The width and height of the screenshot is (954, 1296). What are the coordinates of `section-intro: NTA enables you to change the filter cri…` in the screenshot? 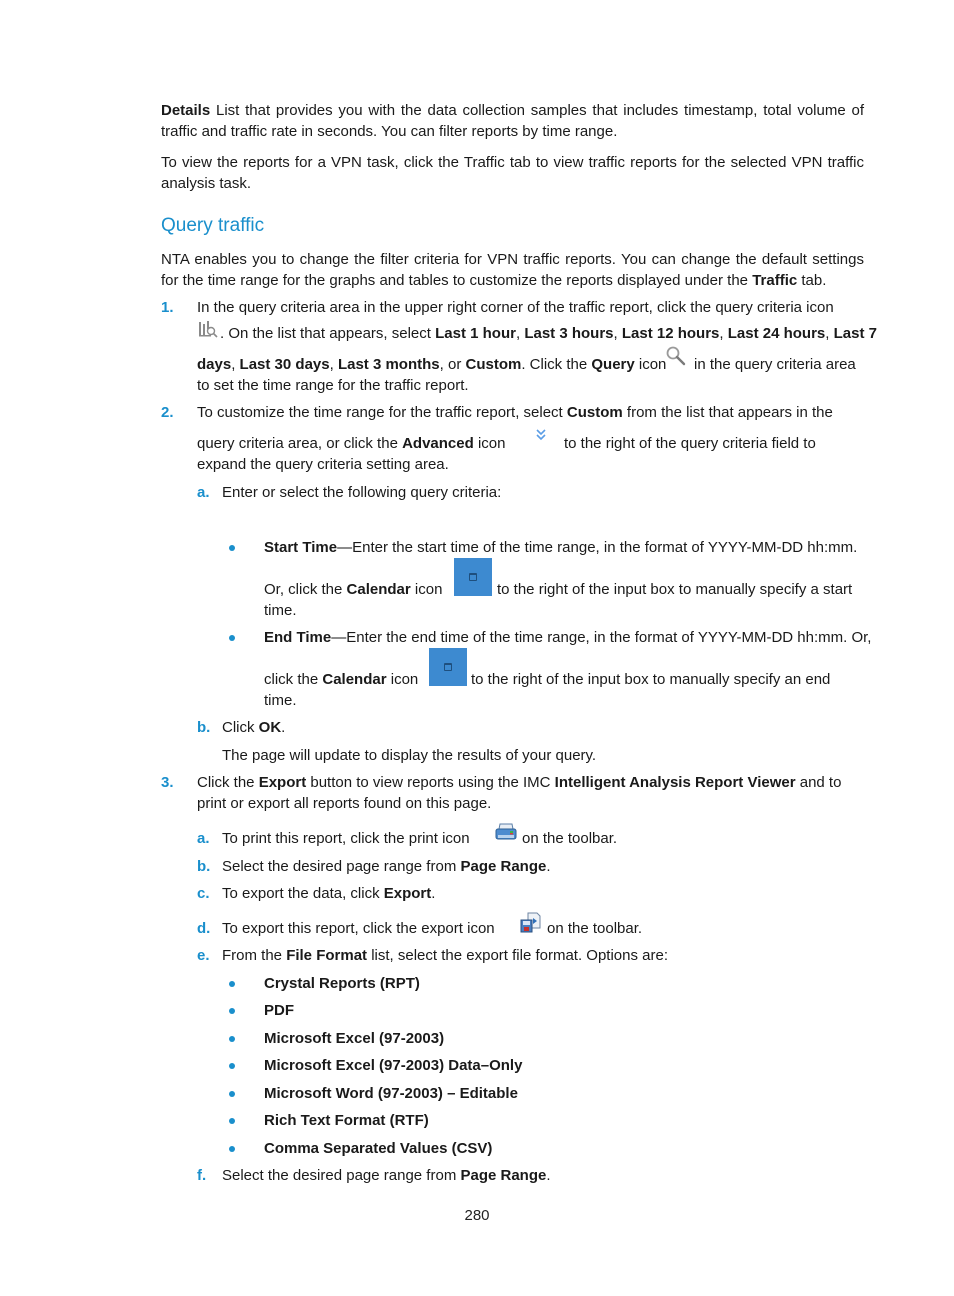 It's located at (512, 270).